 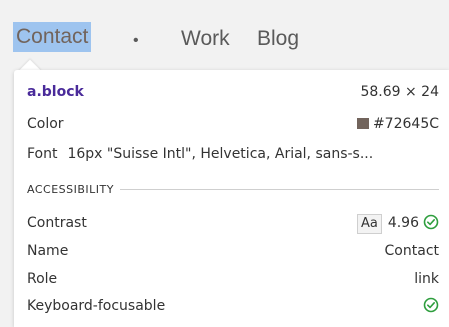 I want to click on color-label: Color, so click(x=45, y=124).